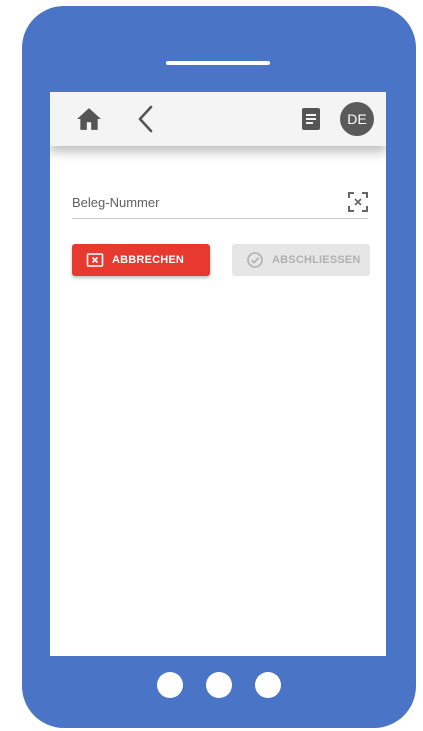 Image resolution: width=423 pixels, height=731 pixels. What do you see at coordinates (268, 685) in the screenshot?
I see `nav-dot-right` at bounding box center [268, 685].